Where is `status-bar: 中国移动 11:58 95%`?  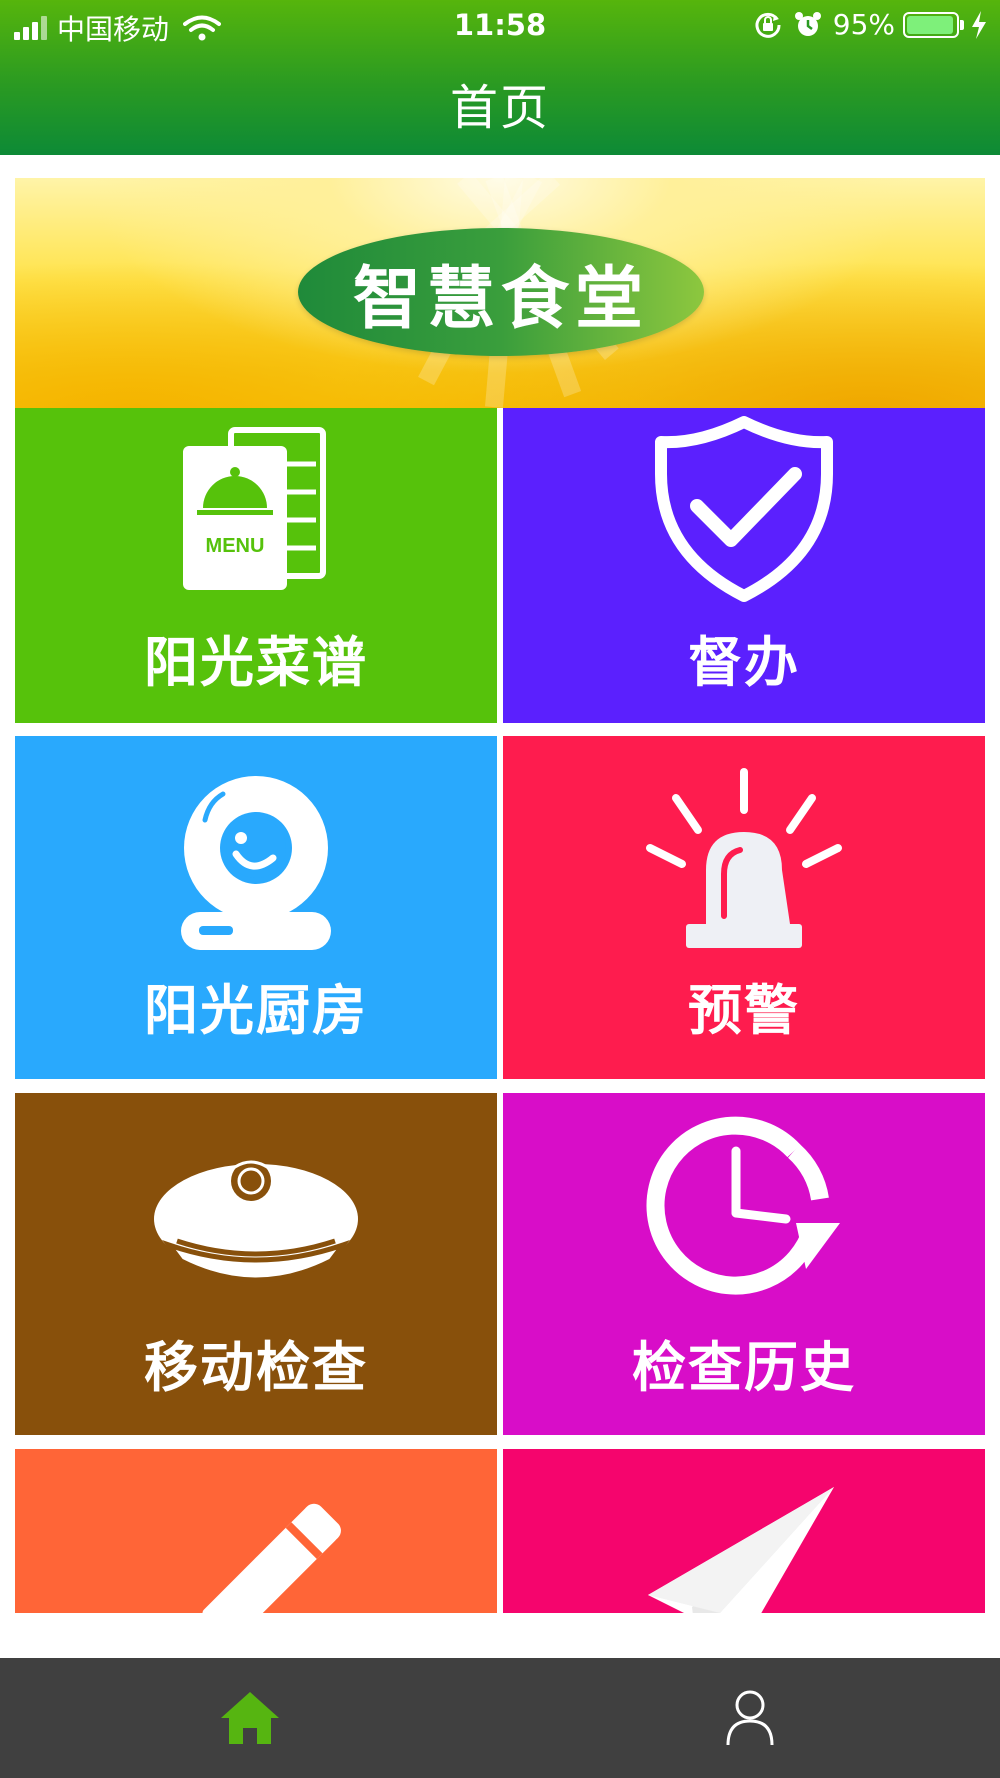 status-bar: 中国移动 11:58 95% is located at coordinates (500, 25).